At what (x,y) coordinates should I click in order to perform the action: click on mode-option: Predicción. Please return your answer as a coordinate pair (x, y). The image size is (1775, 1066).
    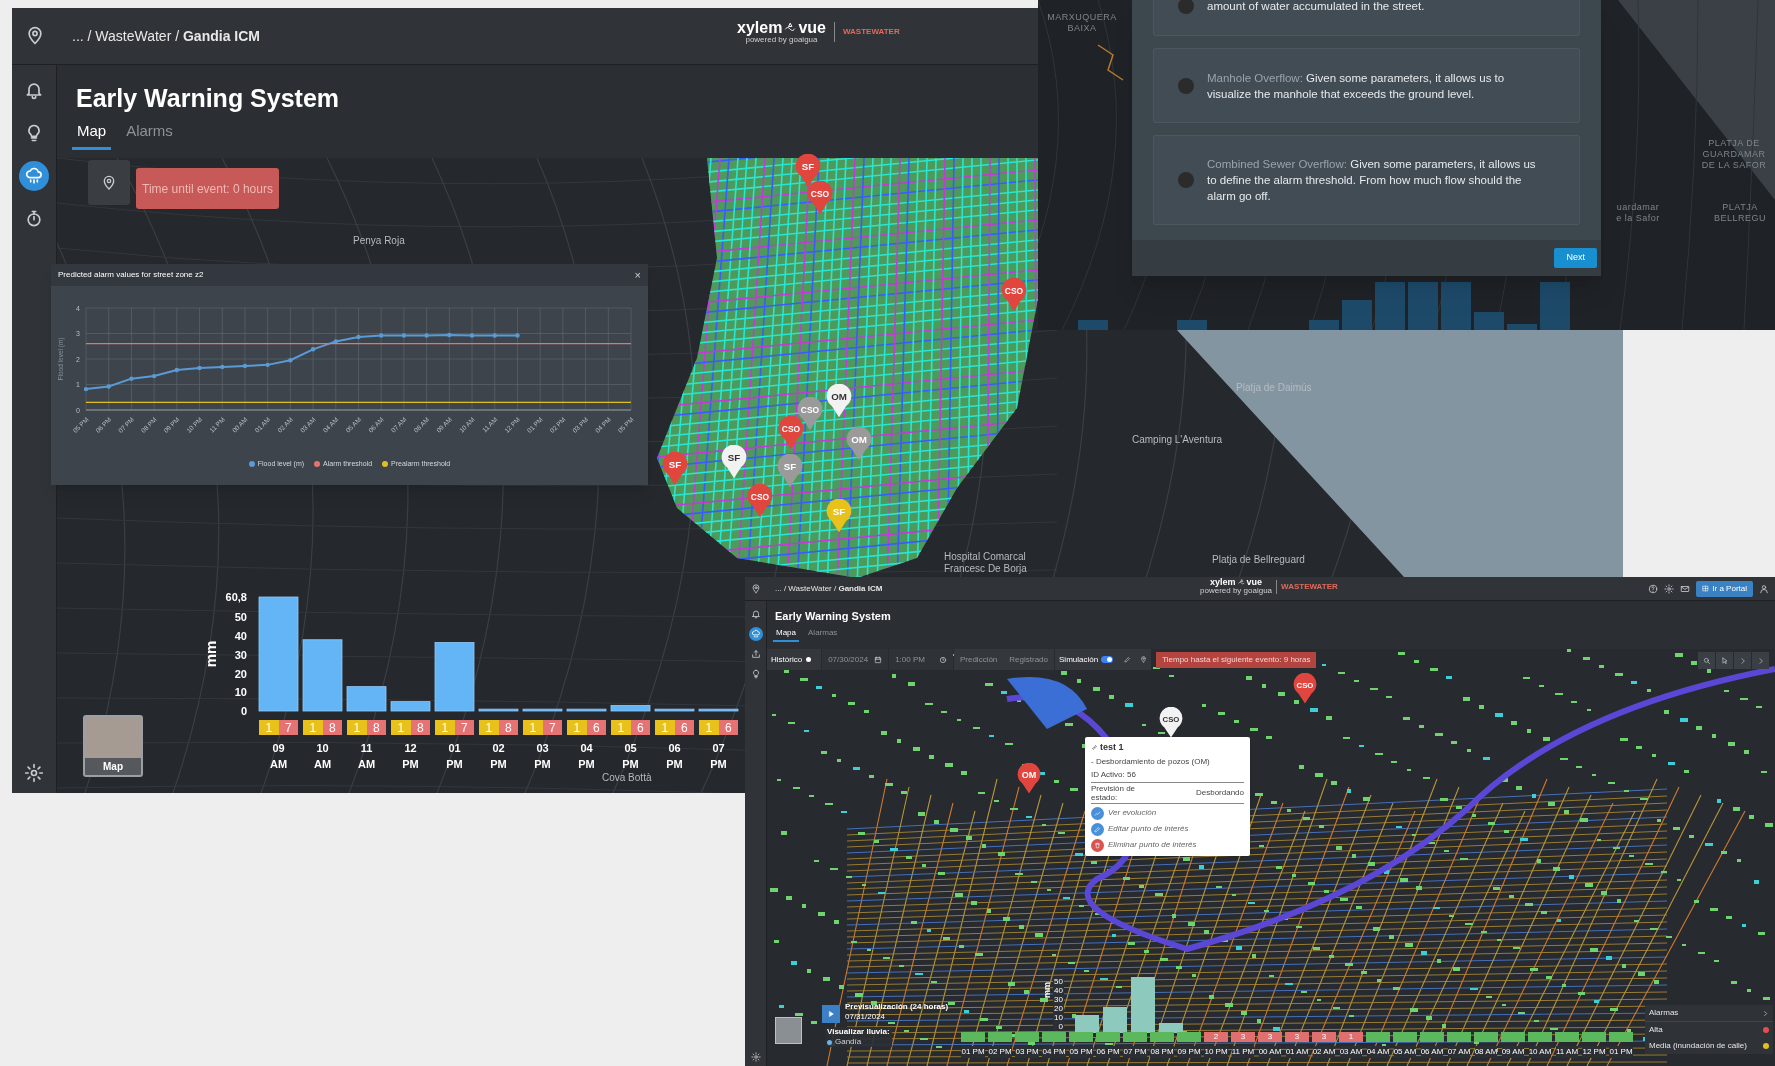
    Looking at the image, I should click on (978, 659).